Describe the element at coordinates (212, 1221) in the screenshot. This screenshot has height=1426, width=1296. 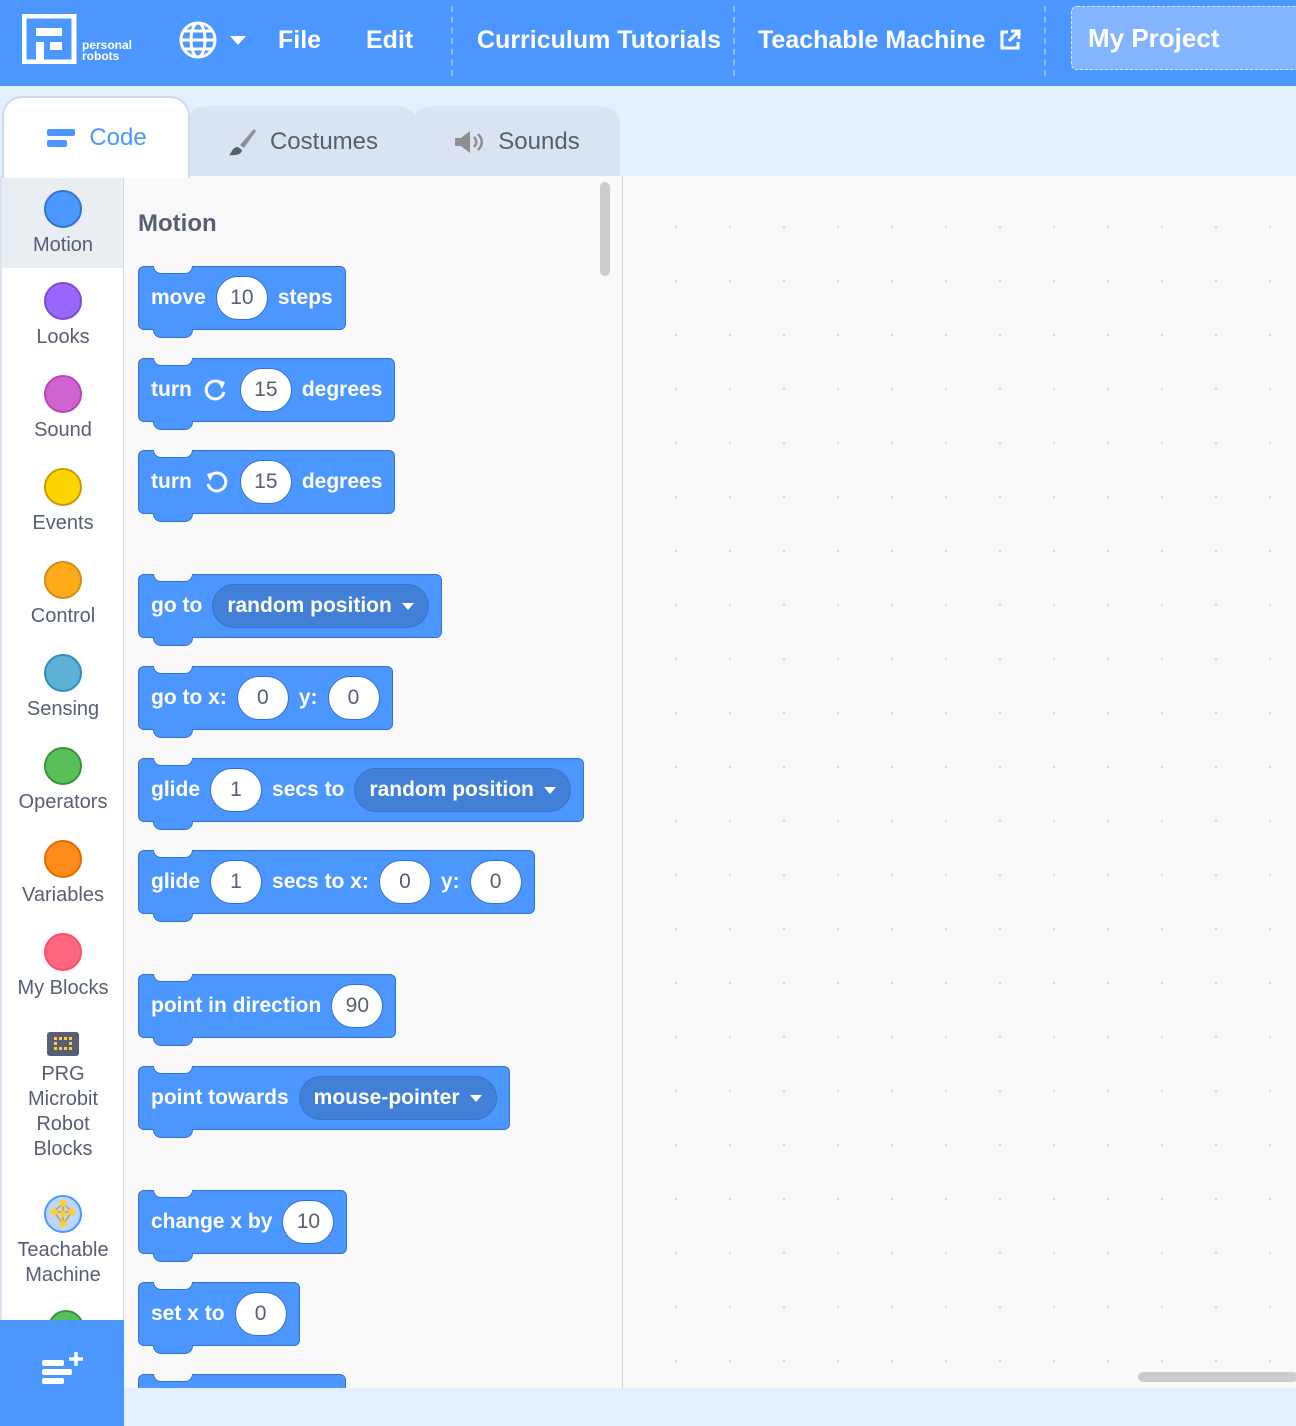
I see `block-text: change x by` at that location.